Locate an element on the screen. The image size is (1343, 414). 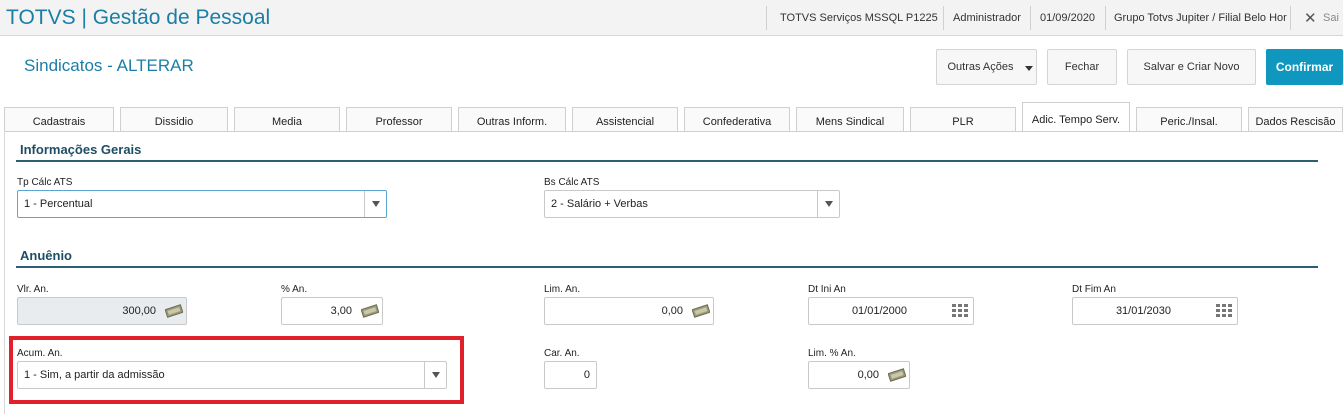
tab-outras-inform: Outras Inform. is located at coordinates (512, 119).